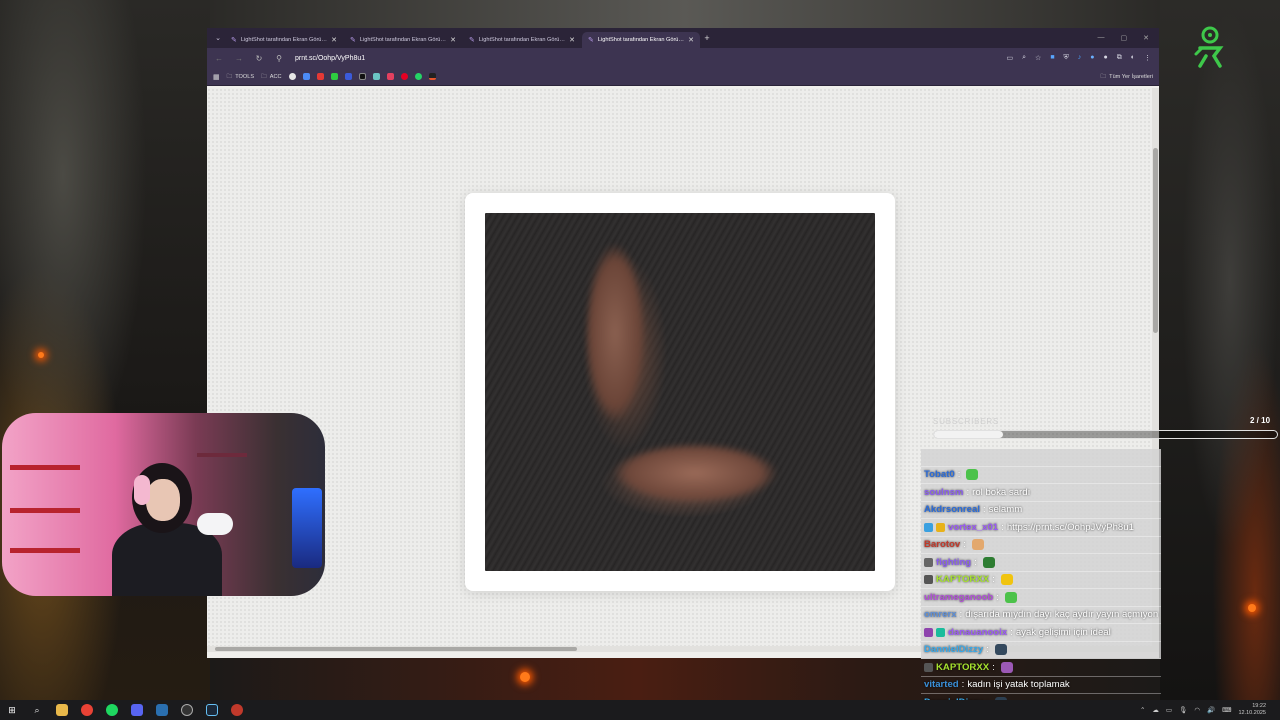 The height and width of the screenshot is (720, 1280). Describe the element at coordinates (973, 527) in the screenshot. I see `chat-username: vortex_x01` at that location.